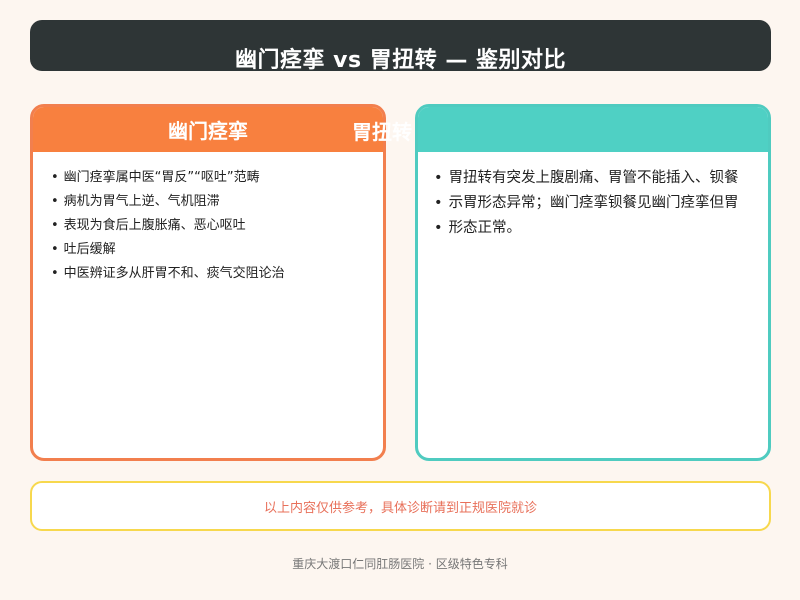 This screenshot has width=800, height=600. I want to click on list-item: 胃扭转有突发上腹剧痛、胃管不能插入、钡餐, so click(601, 178).